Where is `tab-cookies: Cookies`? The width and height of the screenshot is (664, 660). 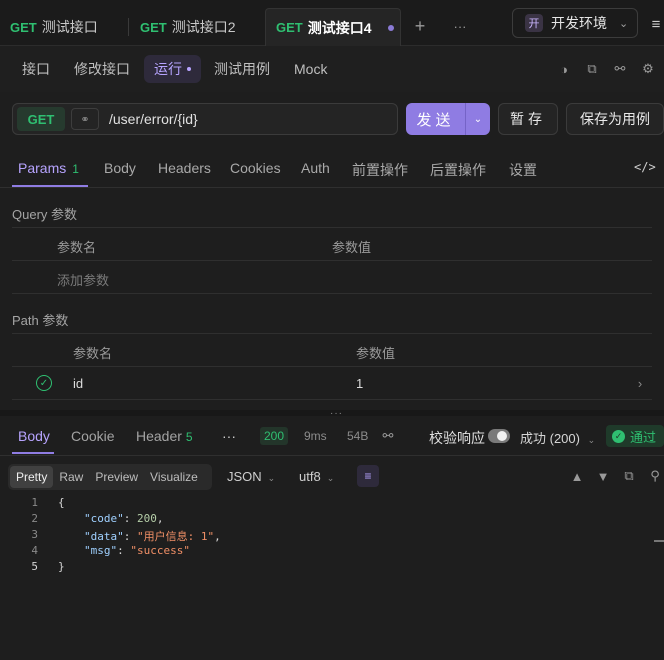 tab-cookies: Cookies is located at coordinates (255, 168).